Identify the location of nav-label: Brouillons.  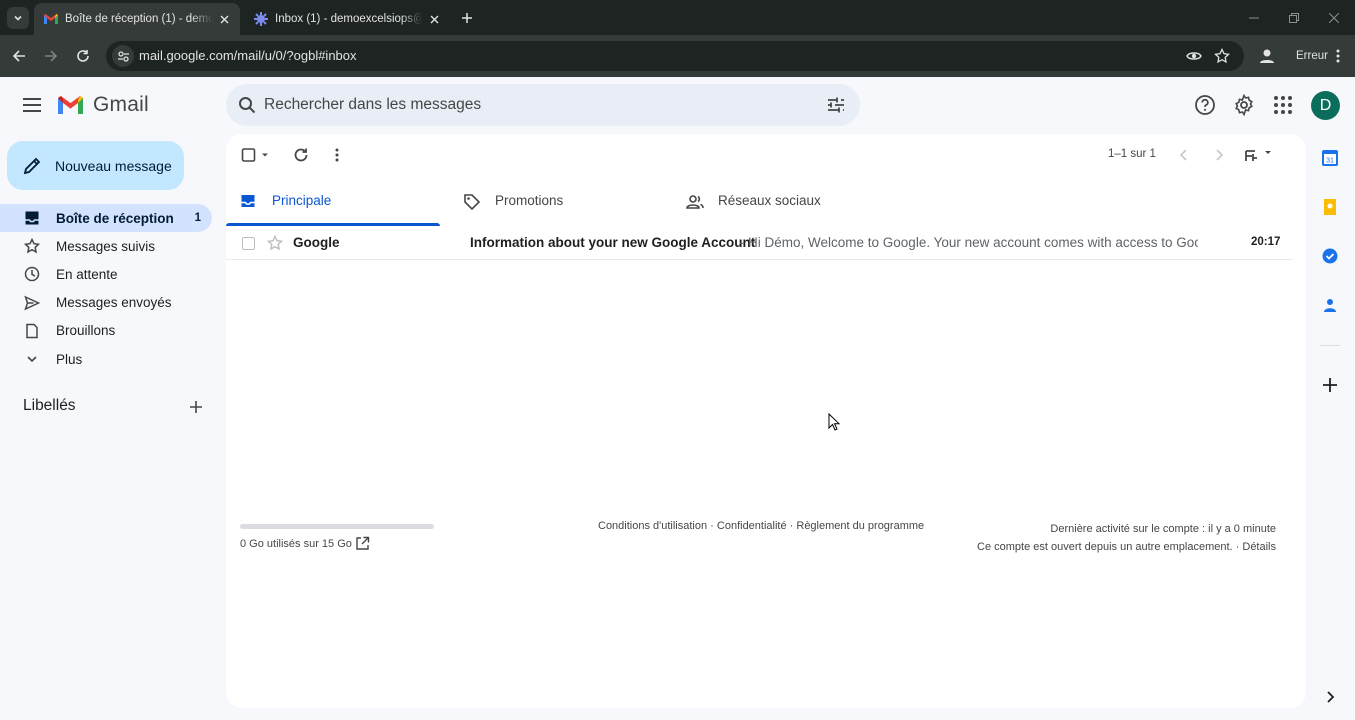
(86, 331).